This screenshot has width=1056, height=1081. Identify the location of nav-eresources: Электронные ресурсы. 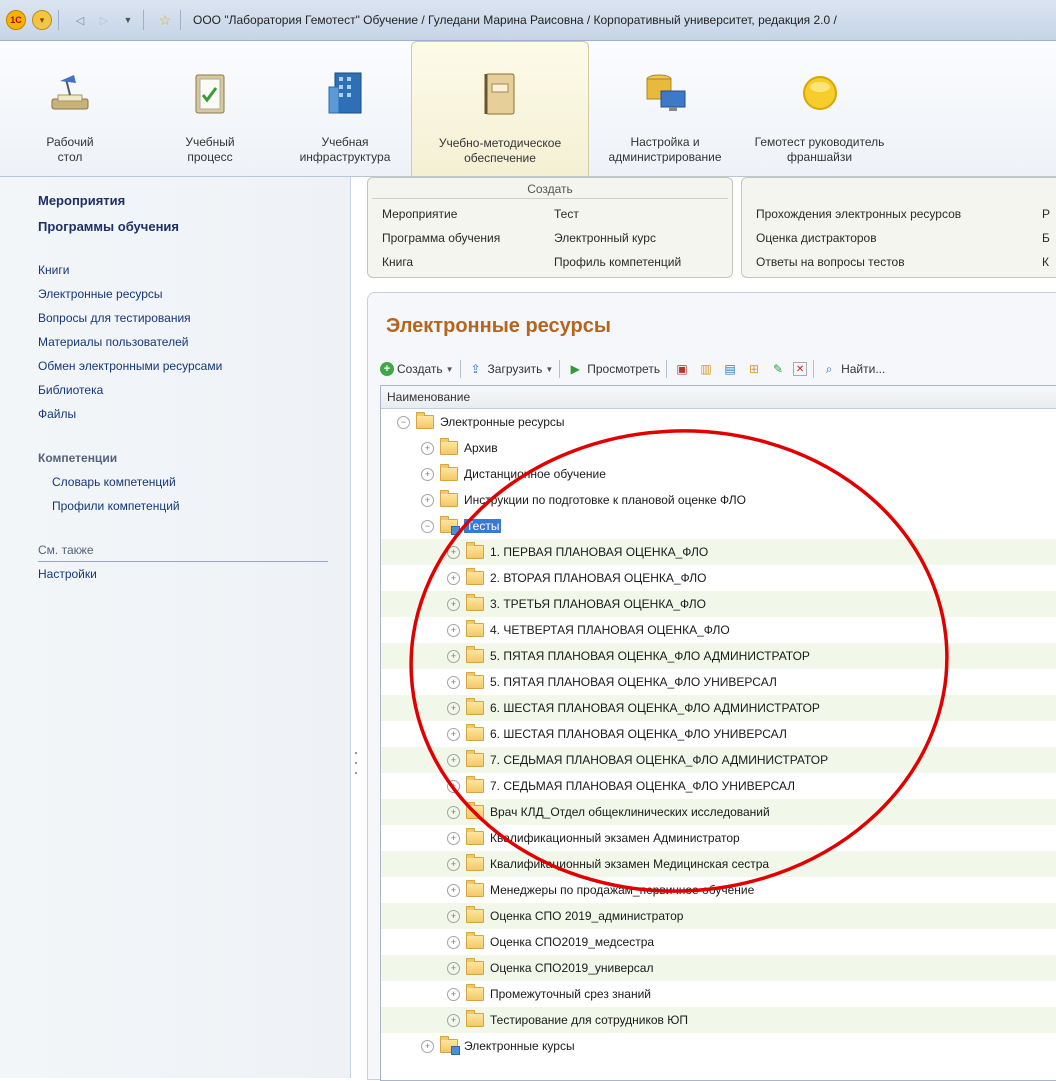
(100, 294).